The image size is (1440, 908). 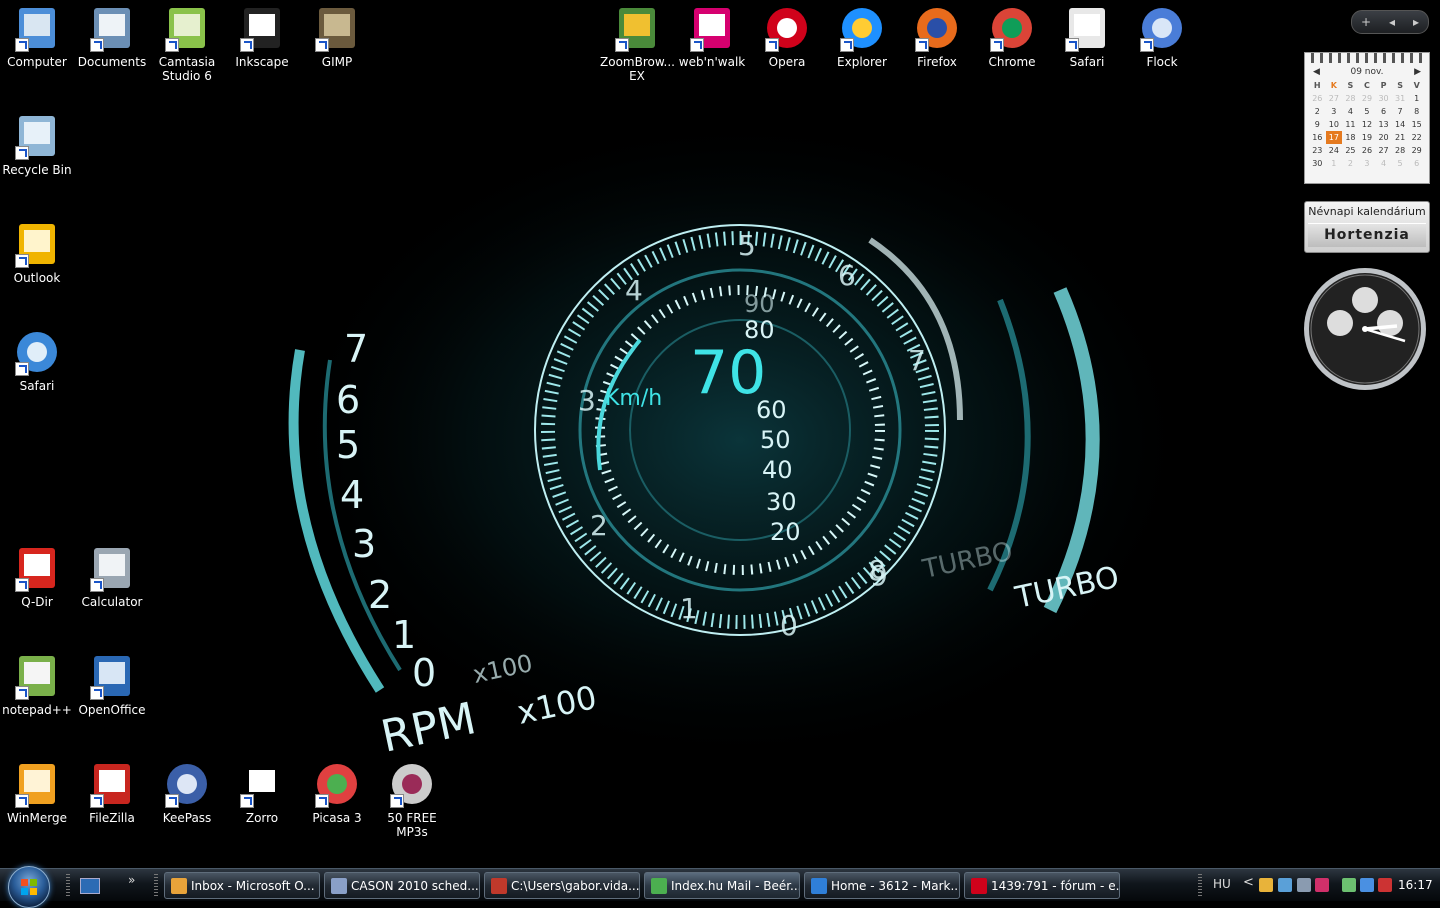 I want to click on desktop-icon-notepadpp: notepad++, so click(x=37, y=684).